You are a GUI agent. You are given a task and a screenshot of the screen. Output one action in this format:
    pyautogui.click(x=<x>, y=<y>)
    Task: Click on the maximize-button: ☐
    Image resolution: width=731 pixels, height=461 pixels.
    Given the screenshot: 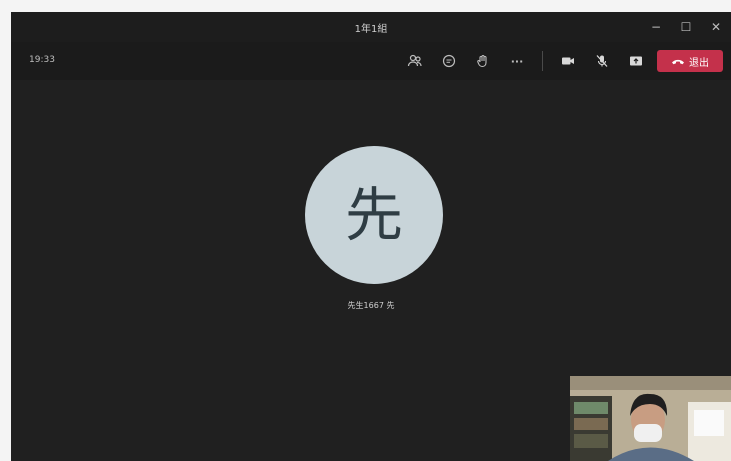 What is the action you would take?
    pyautogui.click(x=686, y=27)
    